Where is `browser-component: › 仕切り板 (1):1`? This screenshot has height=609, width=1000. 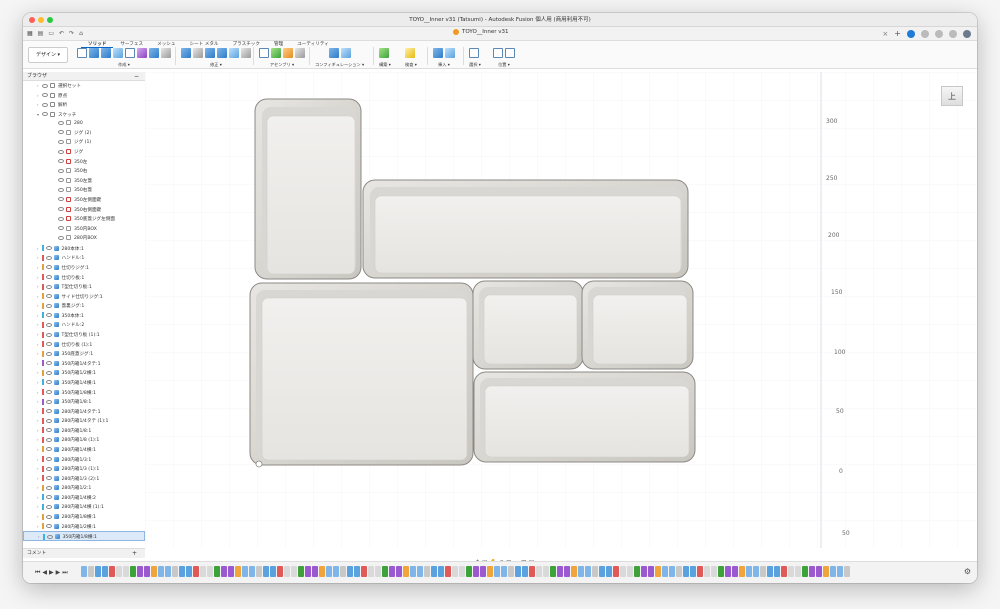 browser-component: › 仕切り板 (1):1 is located at coordinates (84, 345).